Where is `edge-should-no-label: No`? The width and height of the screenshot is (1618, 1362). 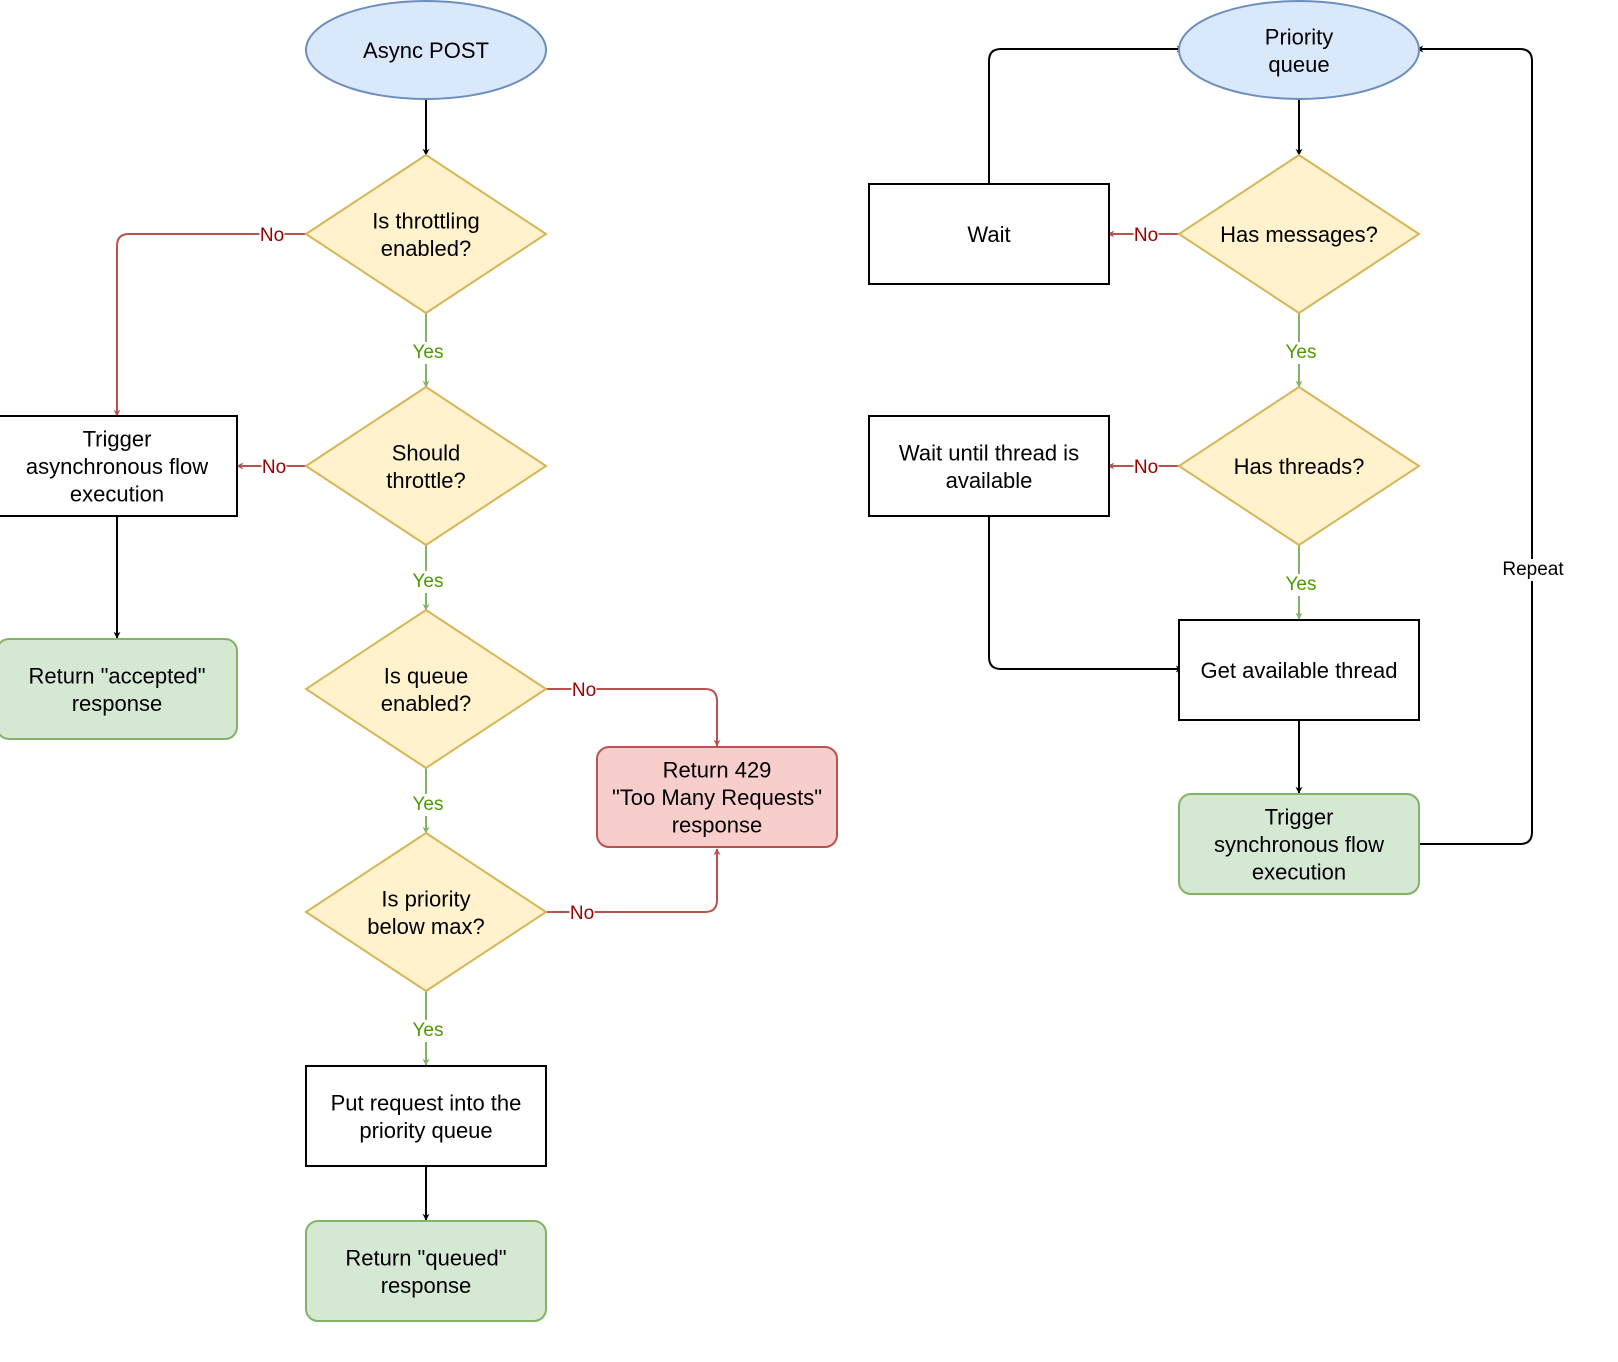 edge-should-no-label: No is located at coordinates (274, 467).